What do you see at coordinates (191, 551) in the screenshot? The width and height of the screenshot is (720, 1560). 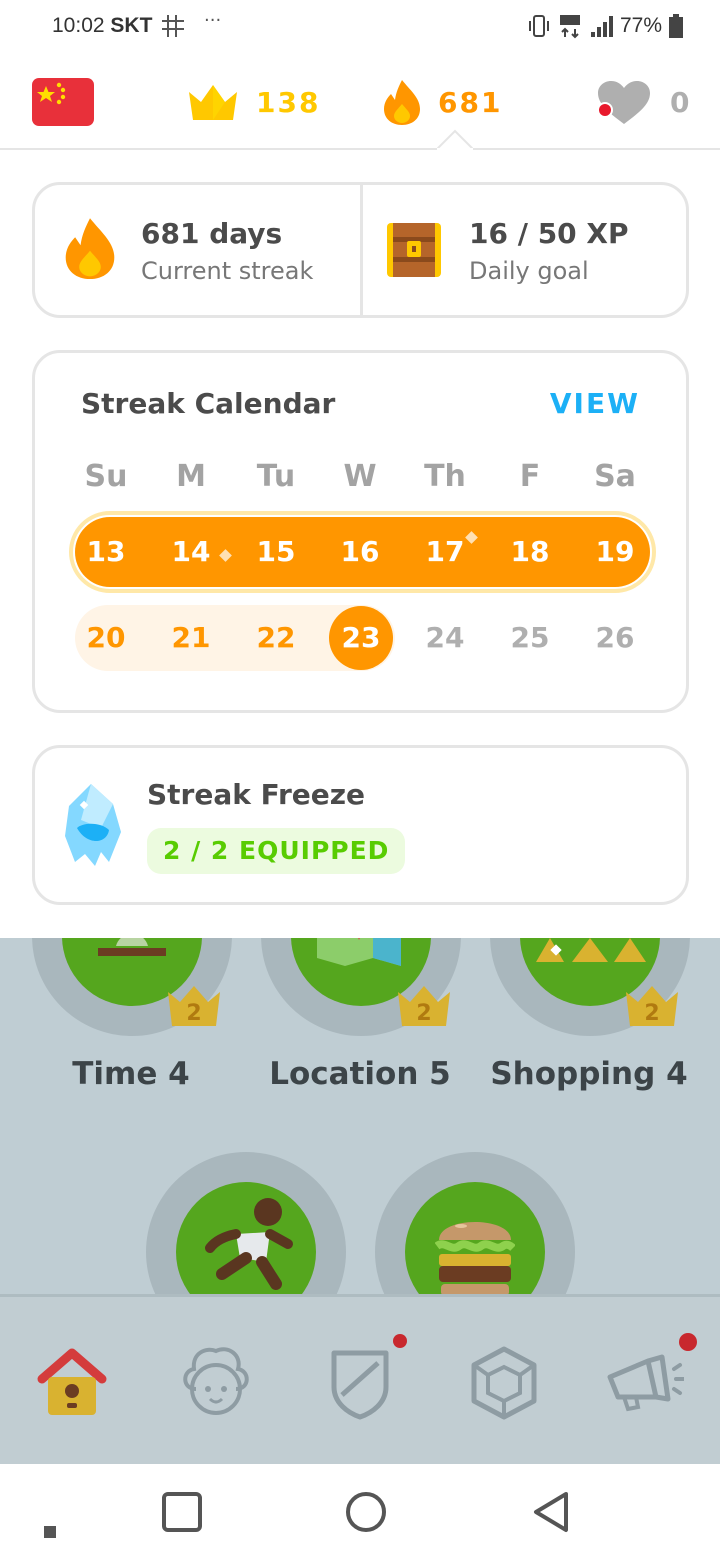 I see `calendar-day: 14` at bounding box center [191, 551].